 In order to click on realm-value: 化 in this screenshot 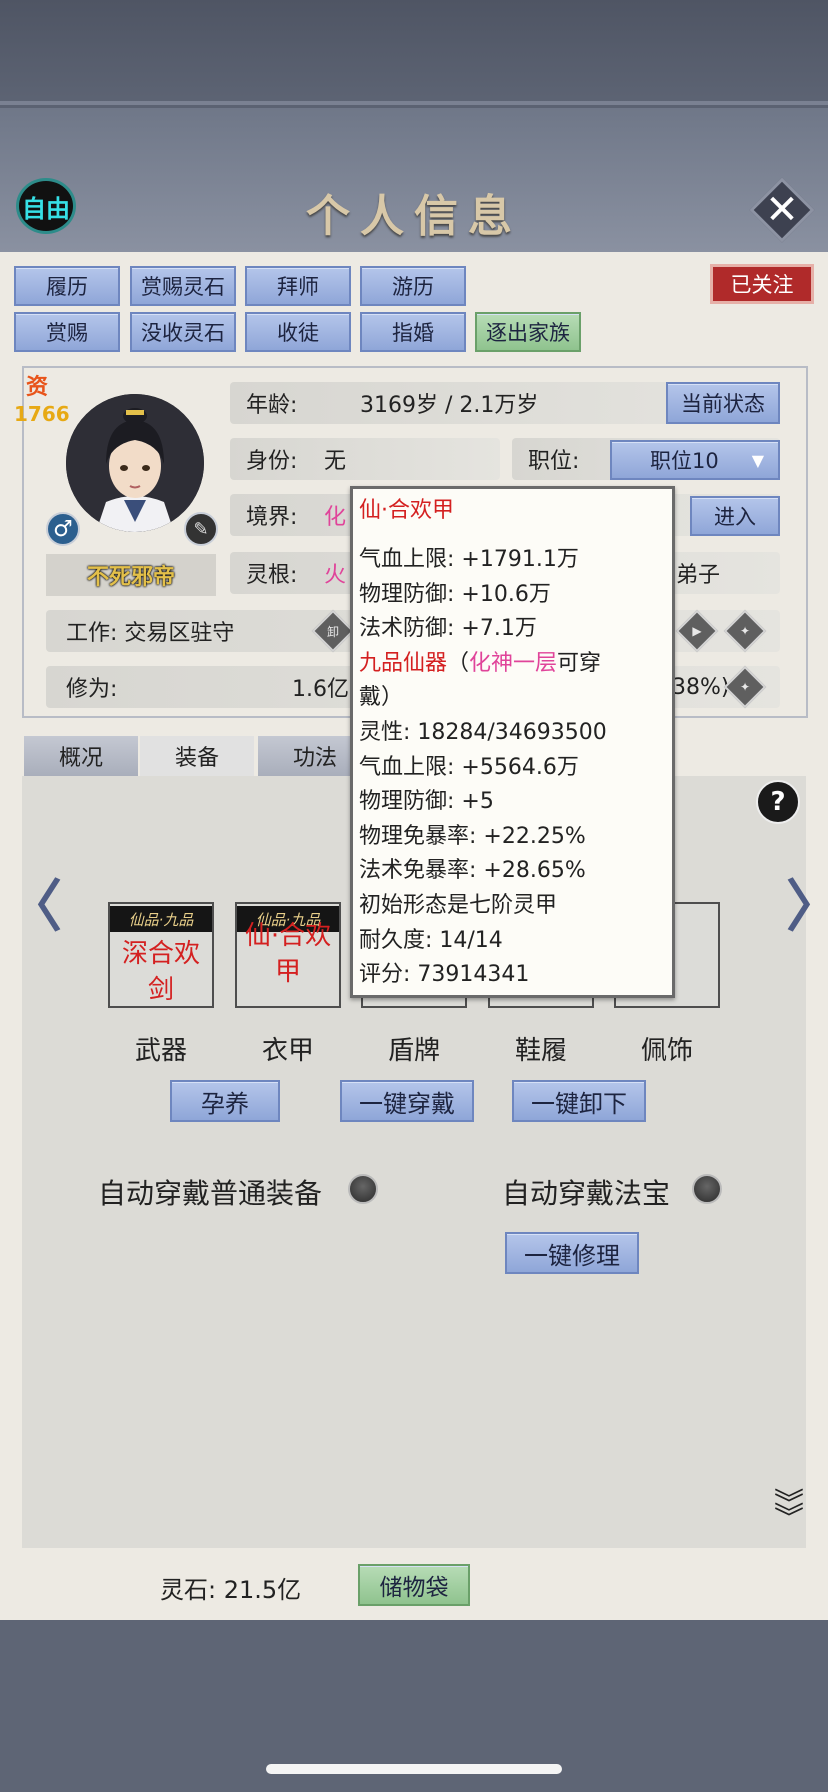, I will do `click(335, 517)`.